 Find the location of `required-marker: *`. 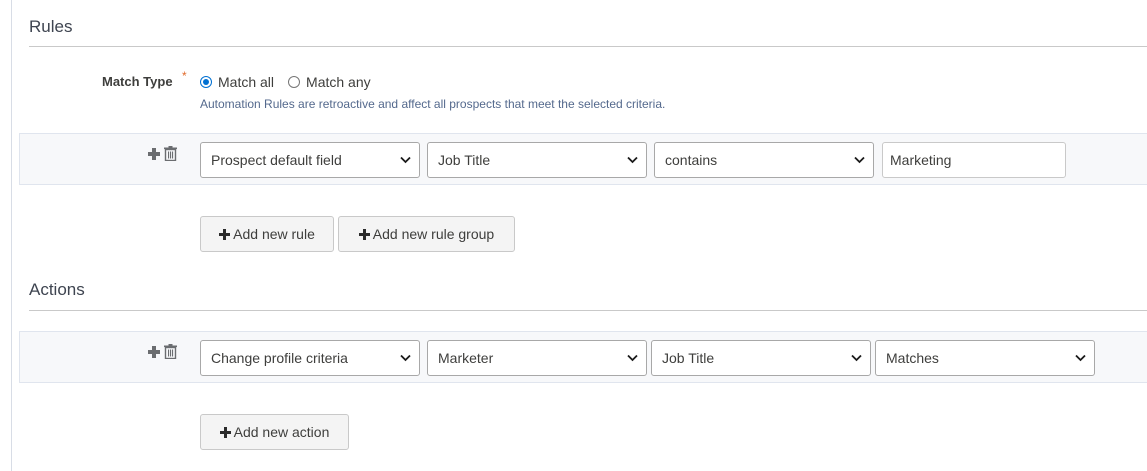

required-marker: * is located at coordinates (184, 76).